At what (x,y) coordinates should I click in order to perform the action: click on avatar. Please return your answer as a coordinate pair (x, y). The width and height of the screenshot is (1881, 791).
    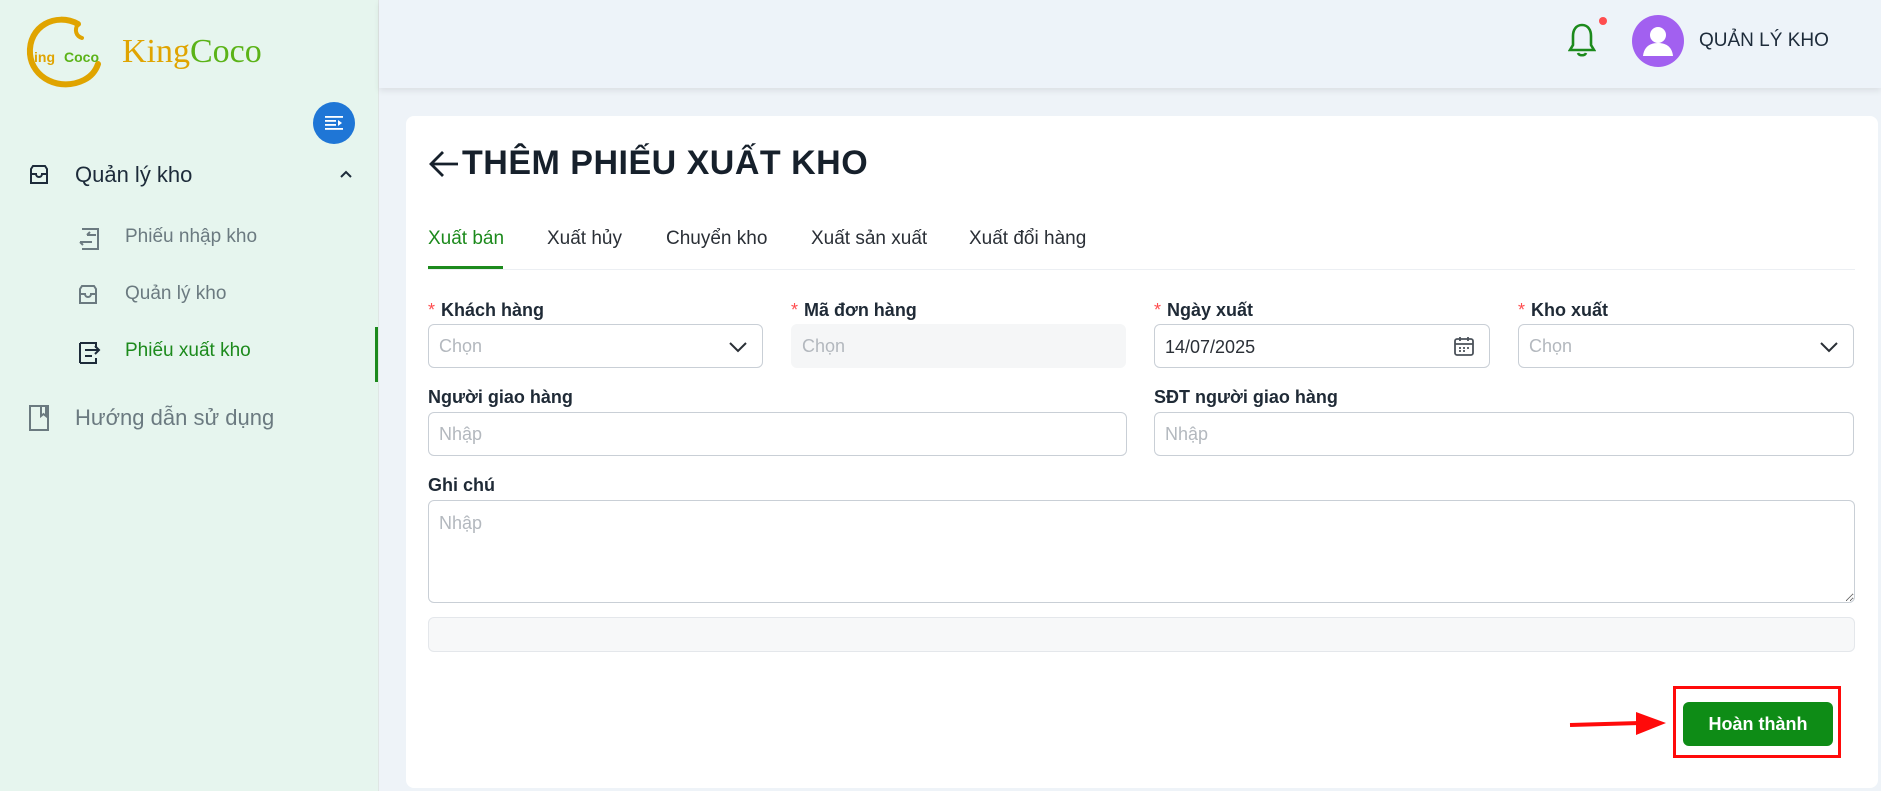
    Looking at the image, I should click on (1658, 41).